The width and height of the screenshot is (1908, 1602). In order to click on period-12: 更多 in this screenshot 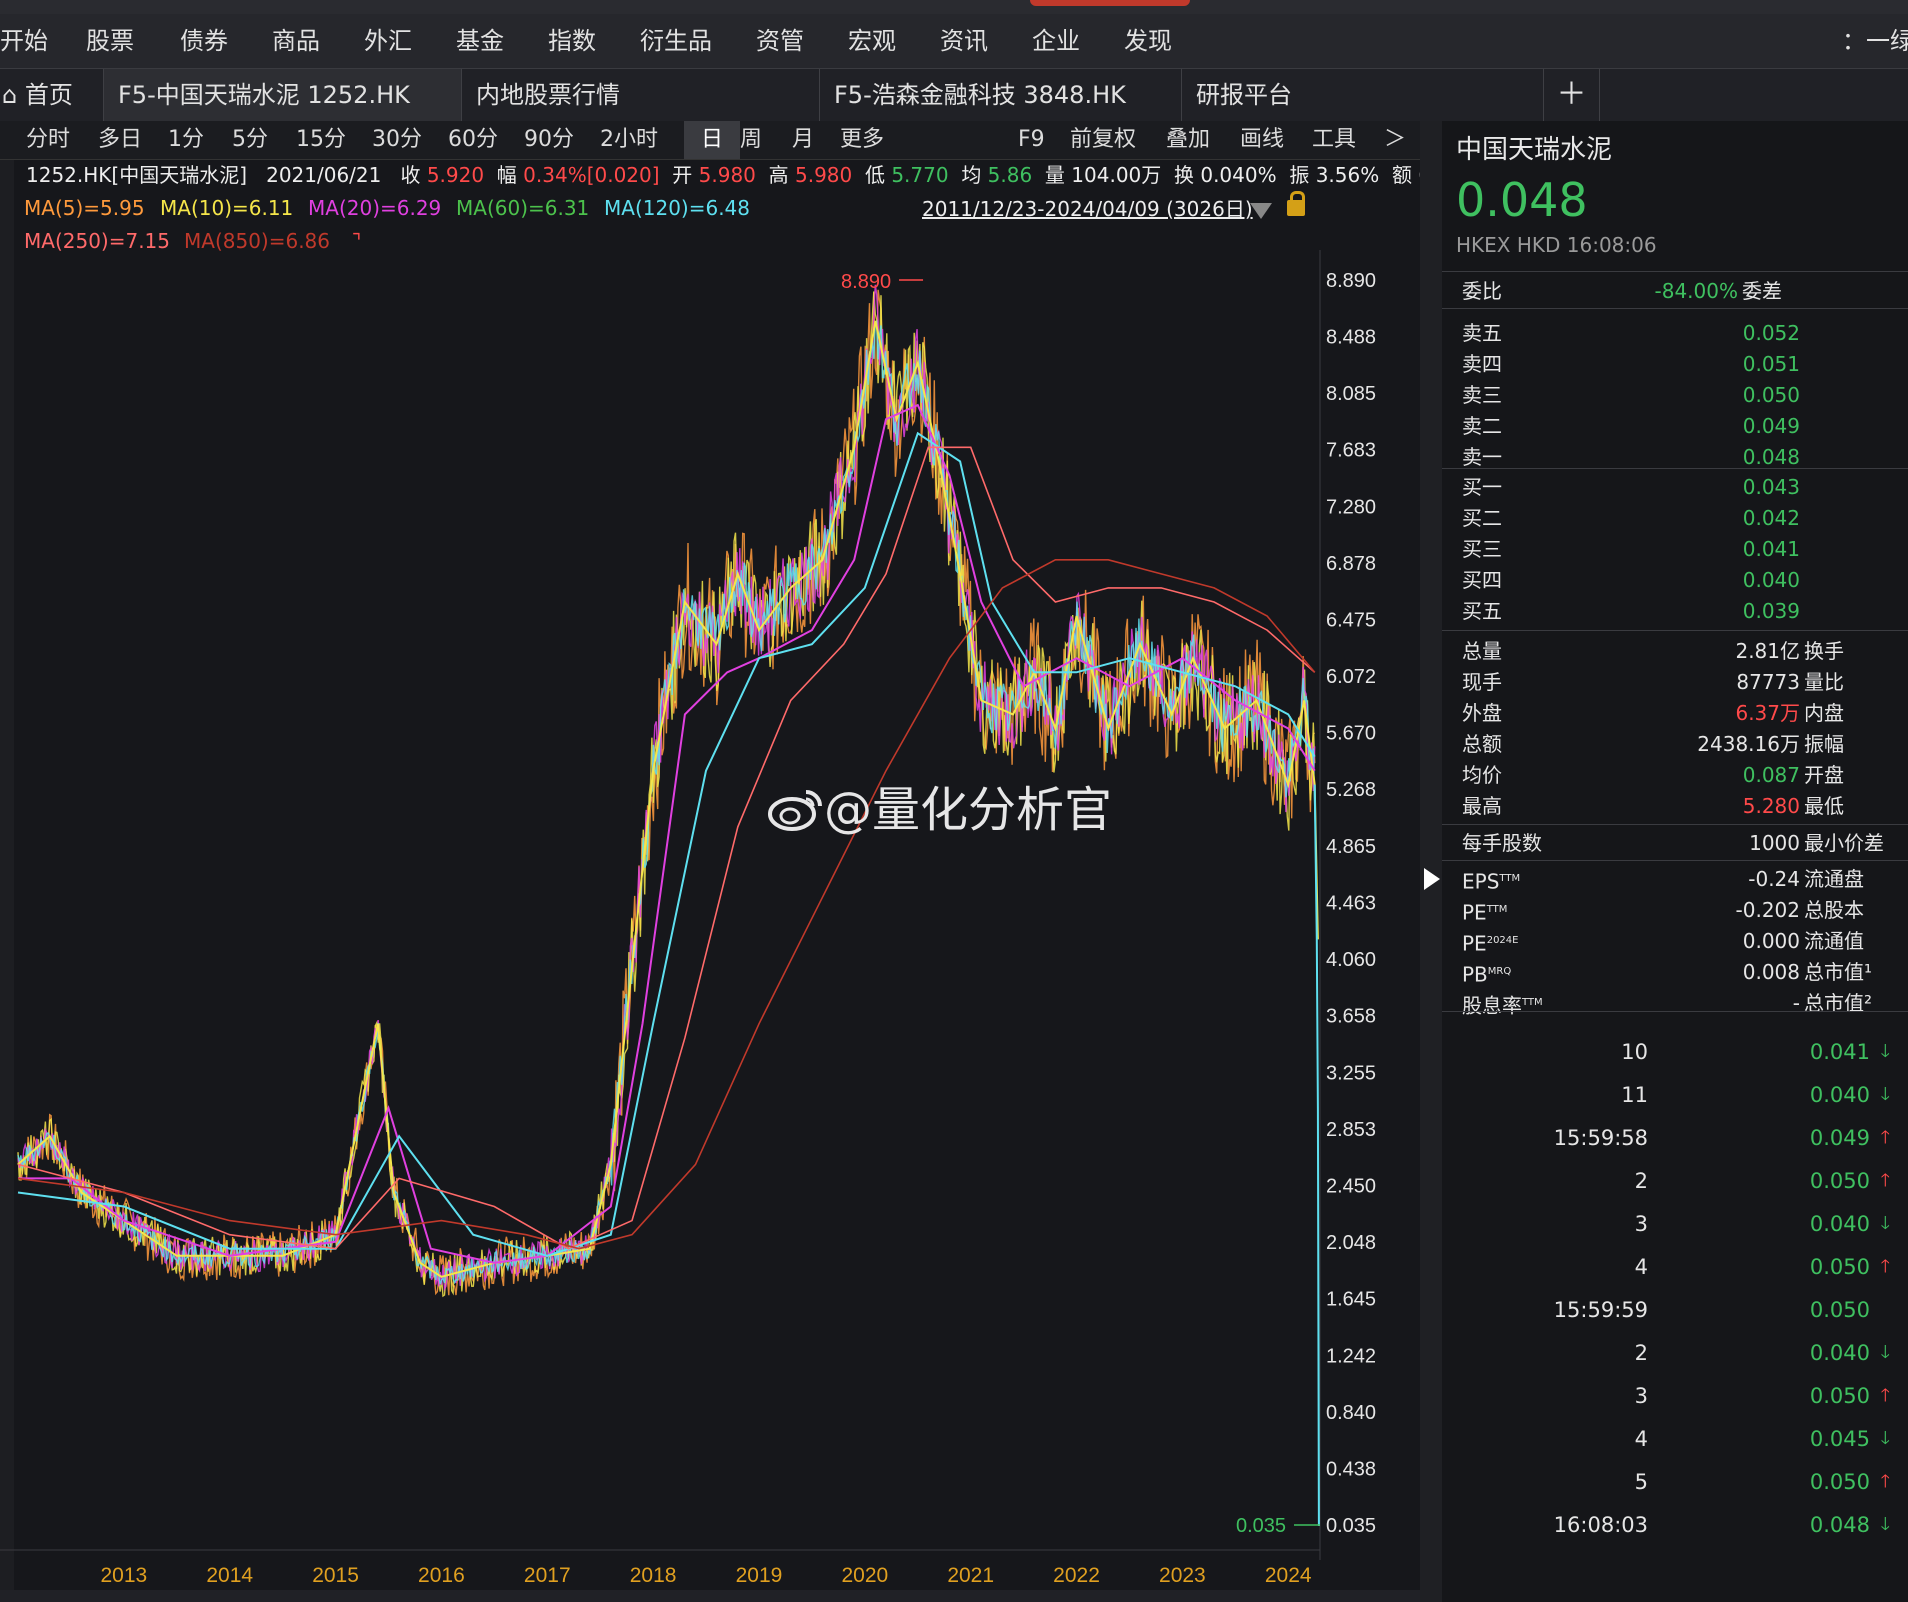, I will do `click(862, 140)`.